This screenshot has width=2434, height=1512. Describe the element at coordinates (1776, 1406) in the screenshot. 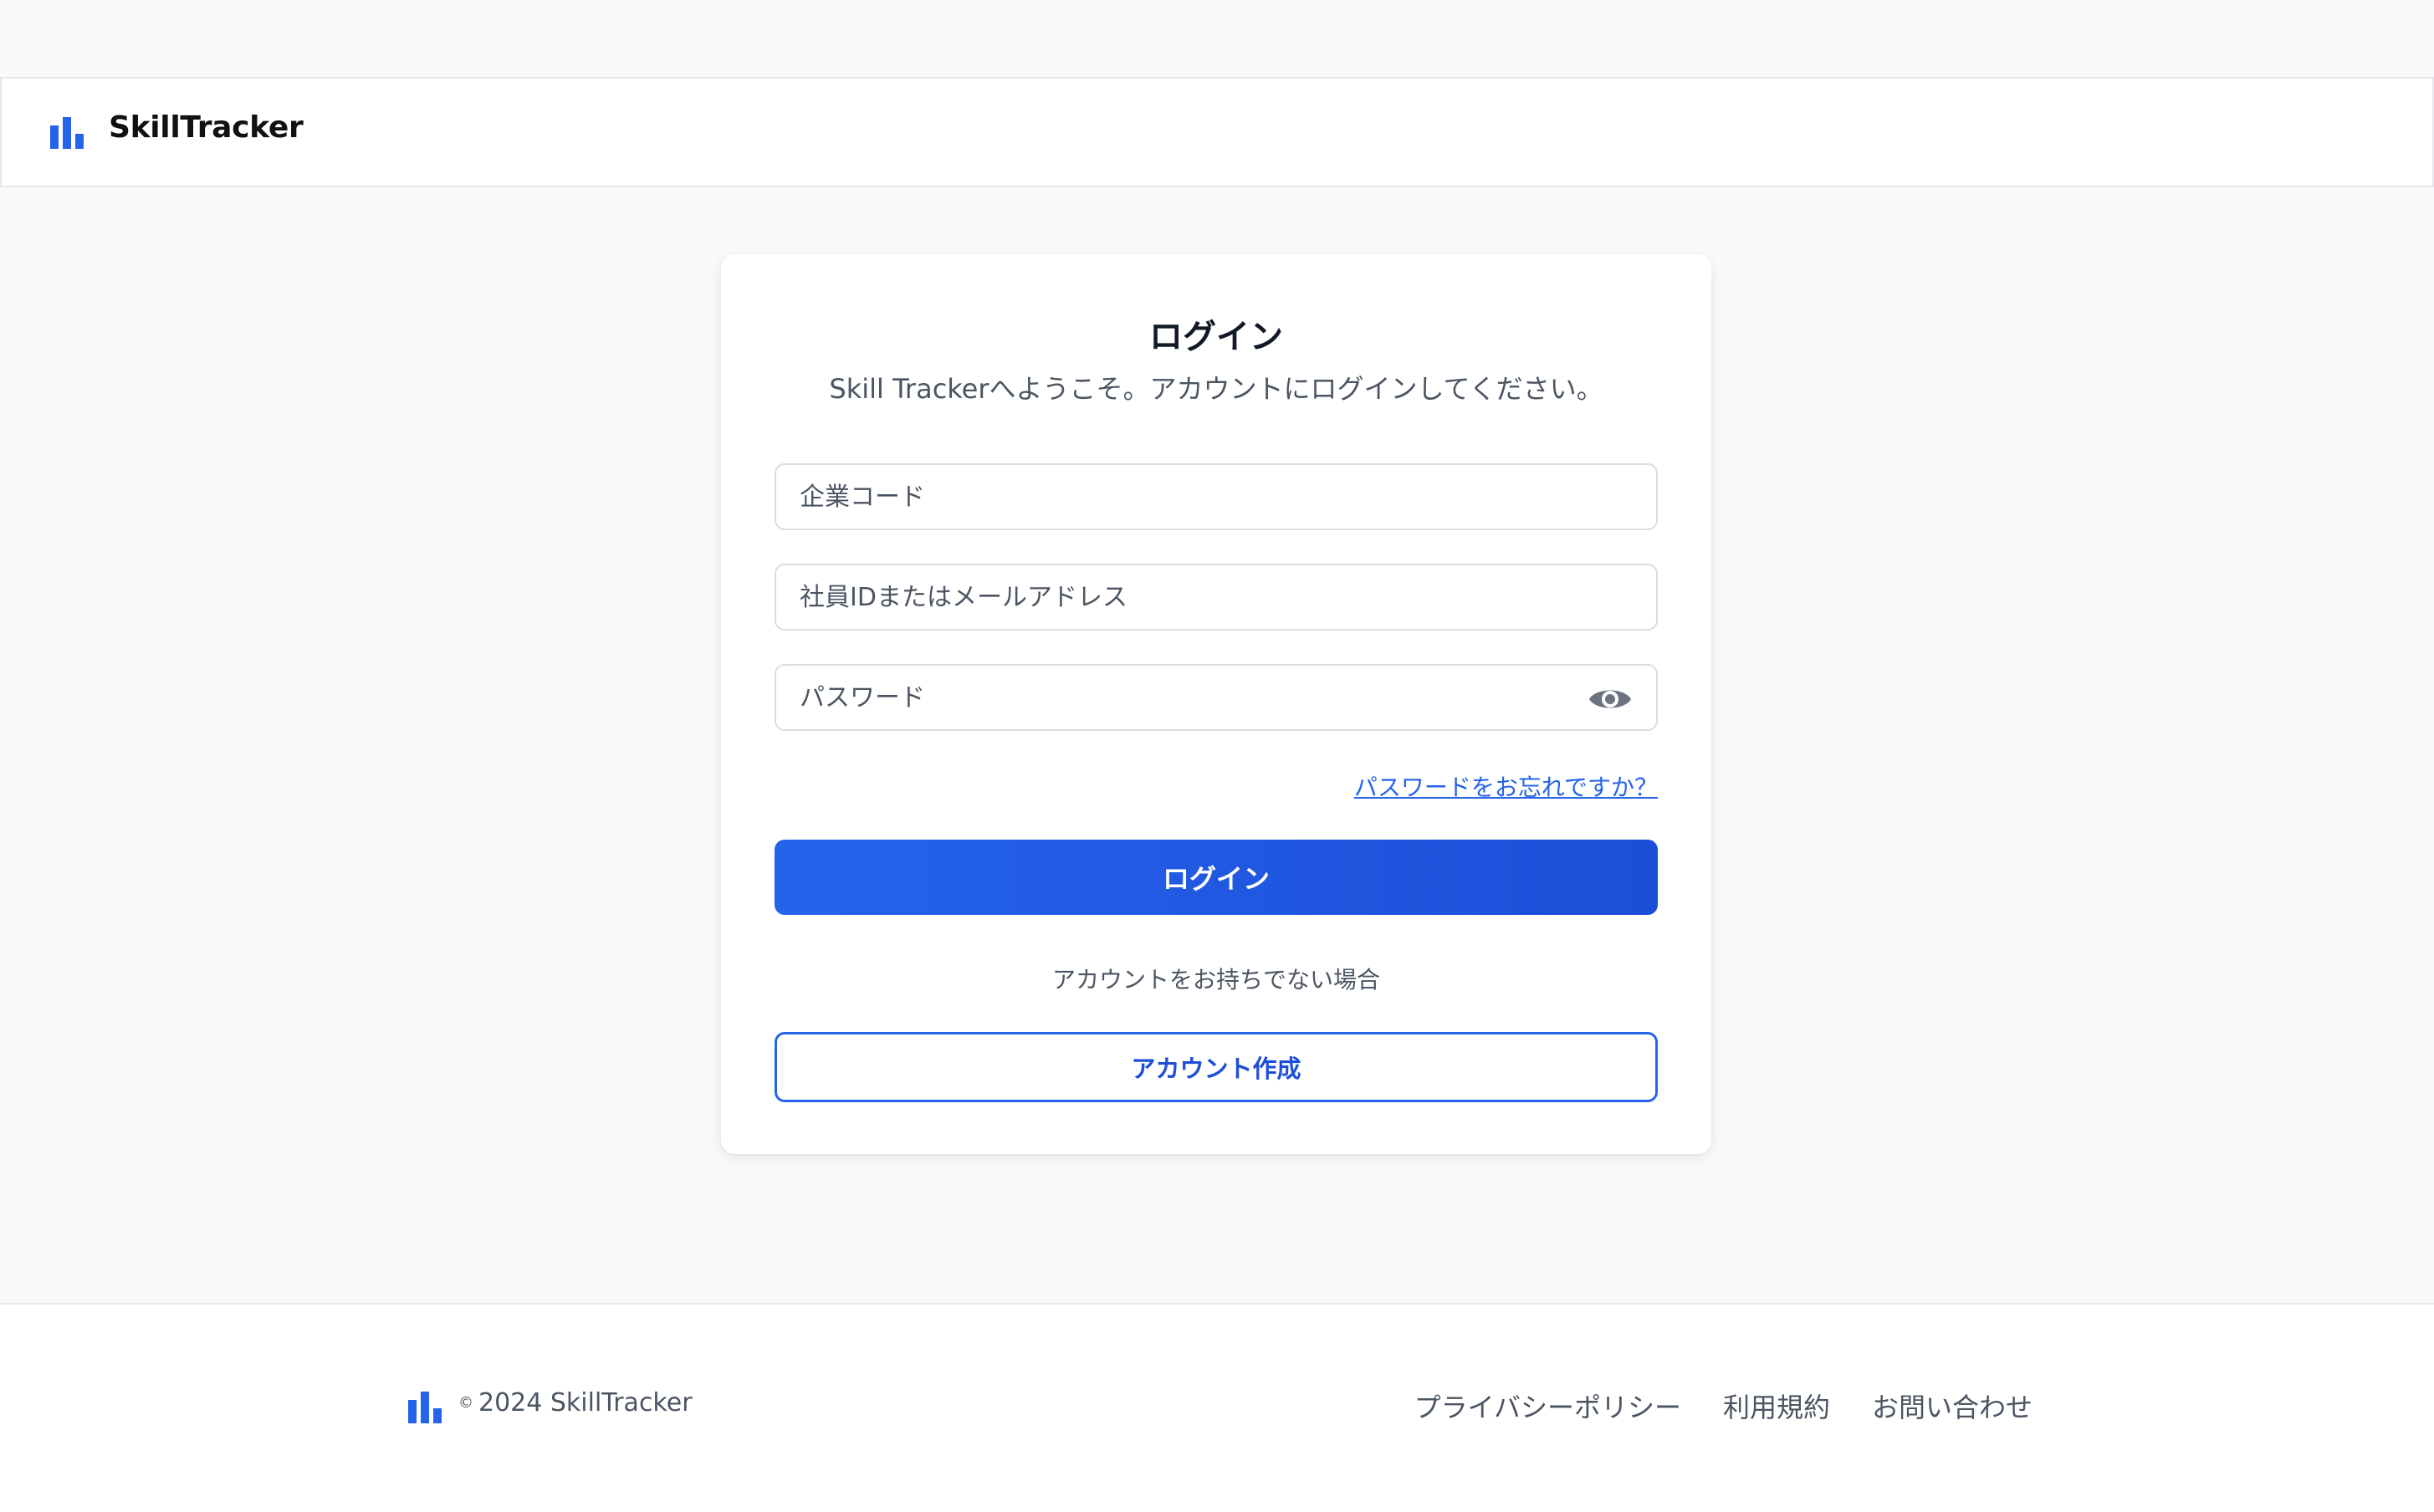

I see `terms-link: 利用規約` at that location.